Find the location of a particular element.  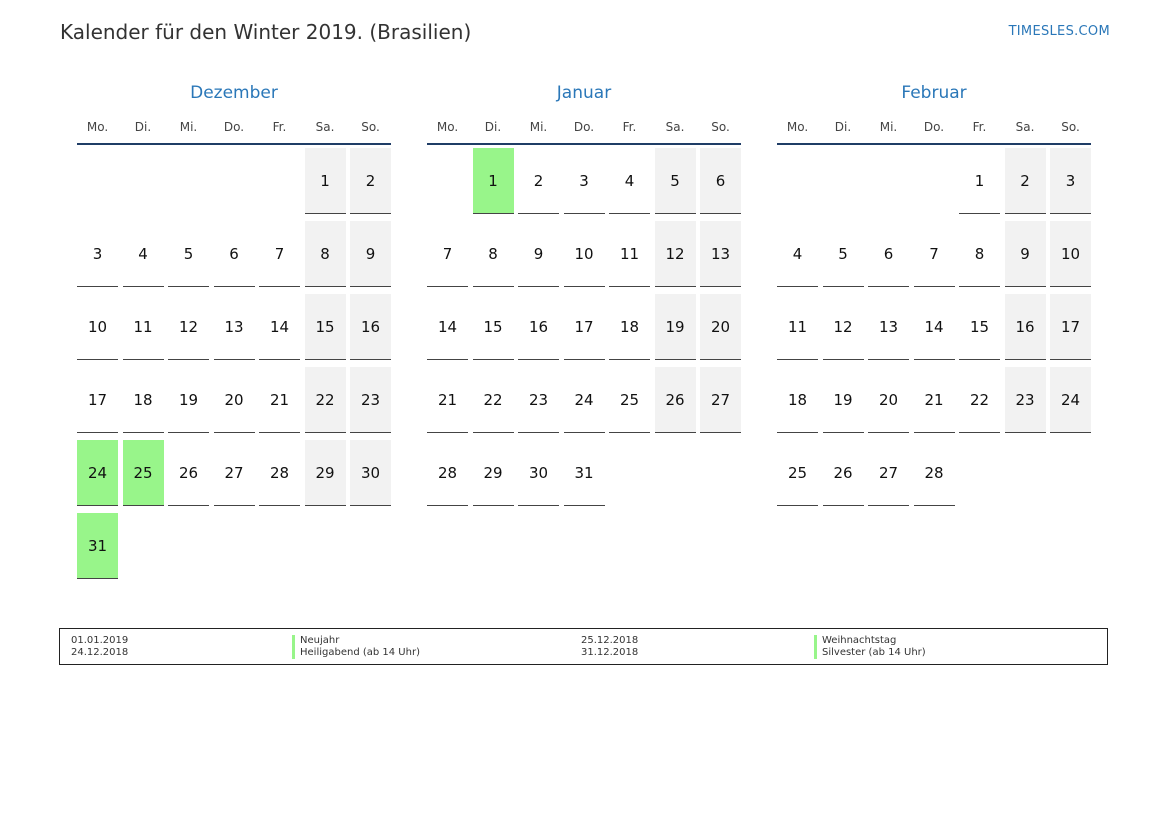

day-cell: 13 is located at coordinates (720, 254).